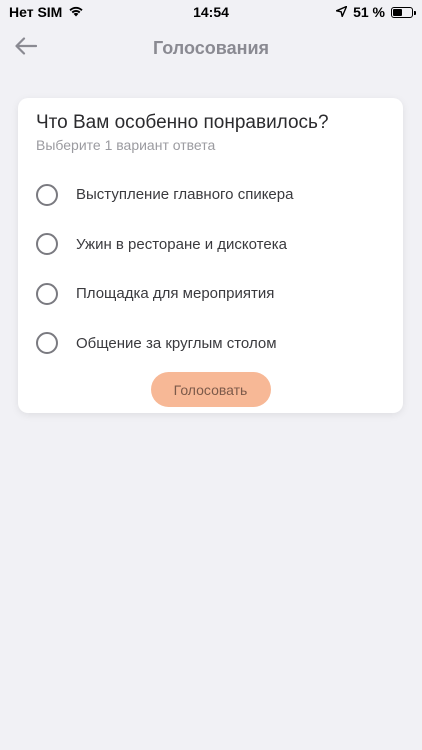 Image resolution: width=422 pixels, height=750 pixels. Describe the element at coordinates (126, 145) in the screenshot. I see `poll-hint: Выберите 1 вариант ответа` at that location.